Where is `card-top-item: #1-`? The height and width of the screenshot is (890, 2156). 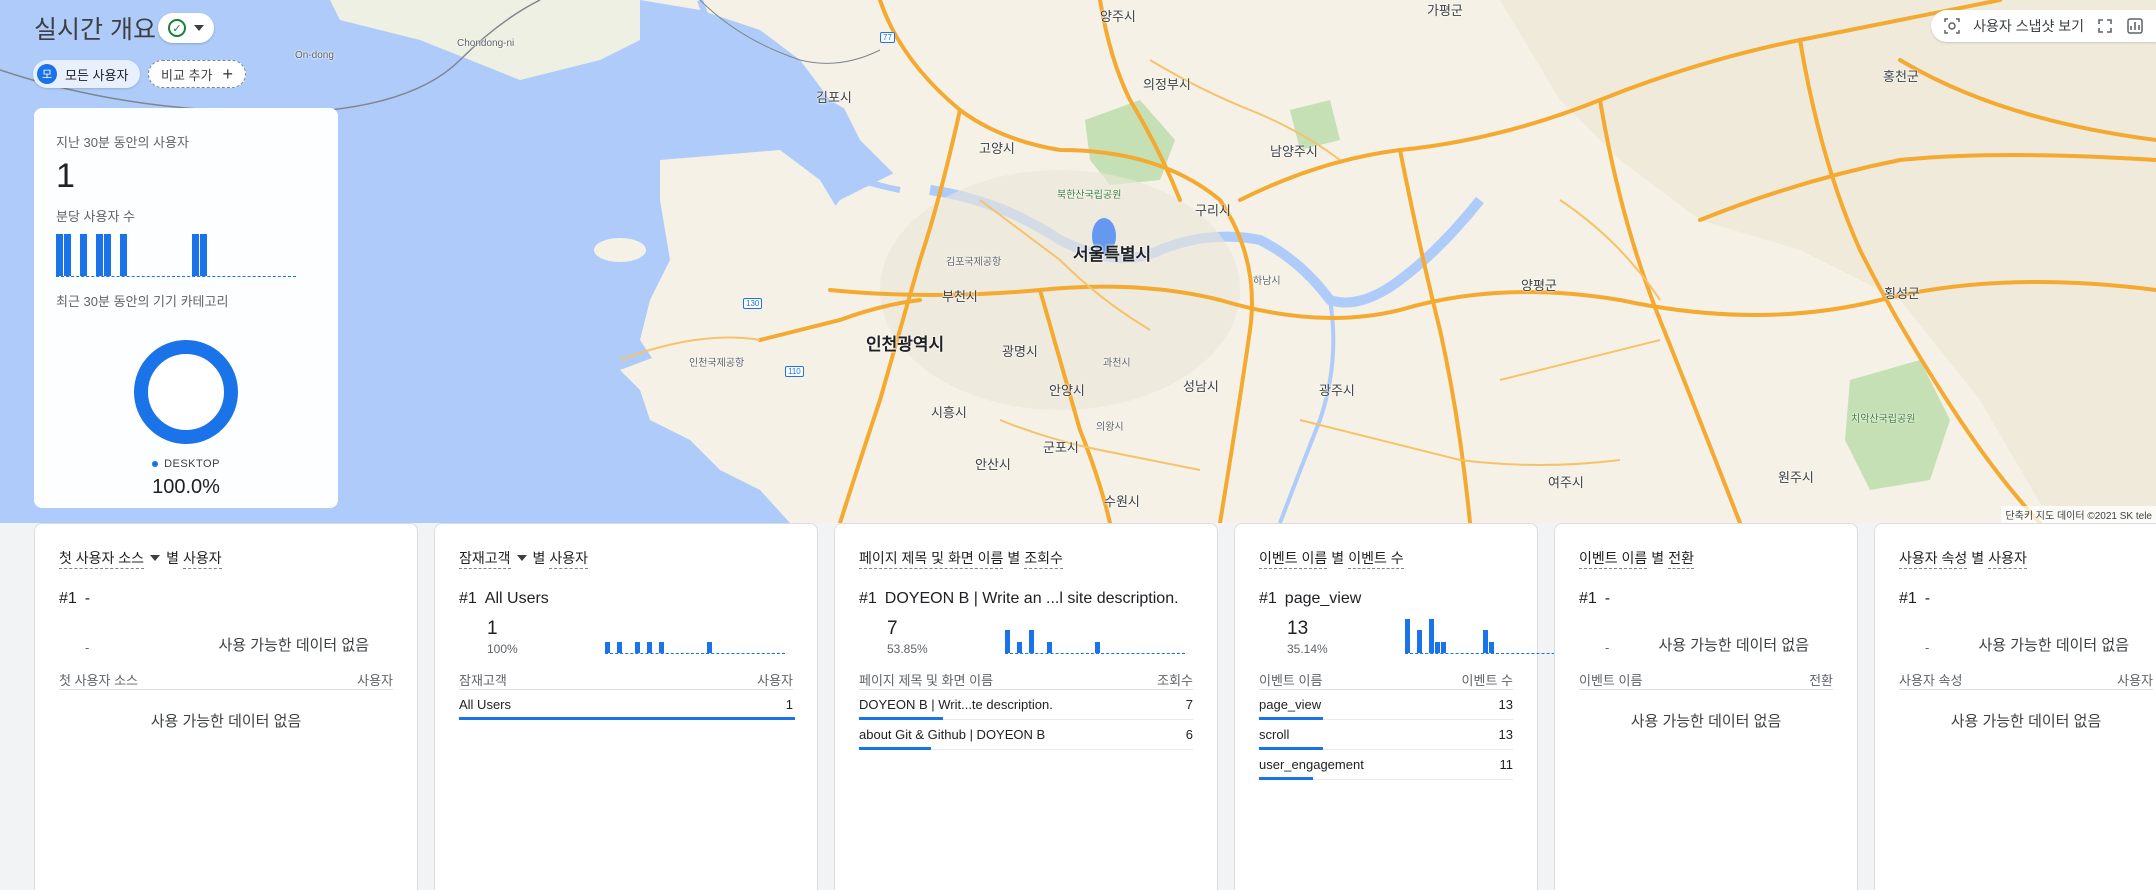 card-top-item: #1- is located at coordinates (2026, 600).